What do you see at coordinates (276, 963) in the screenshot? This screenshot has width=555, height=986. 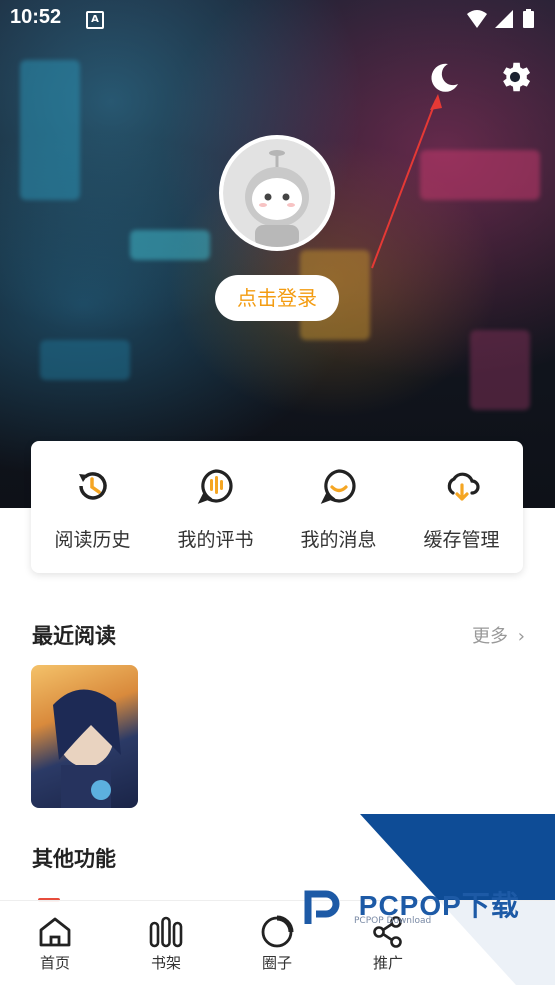 I see `nav-circle-label: 圈子` at bounding box center [276, 963].